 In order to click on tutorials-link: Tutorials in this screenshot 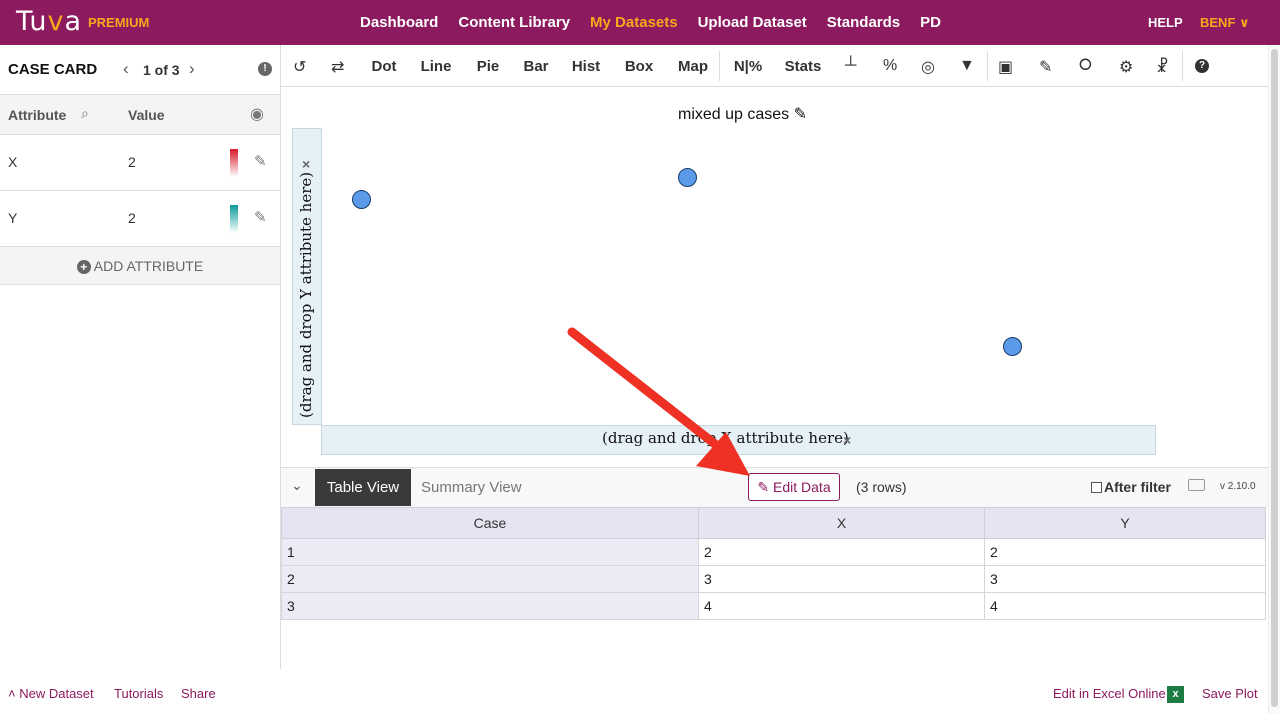, I will do `click(138, 693)`.